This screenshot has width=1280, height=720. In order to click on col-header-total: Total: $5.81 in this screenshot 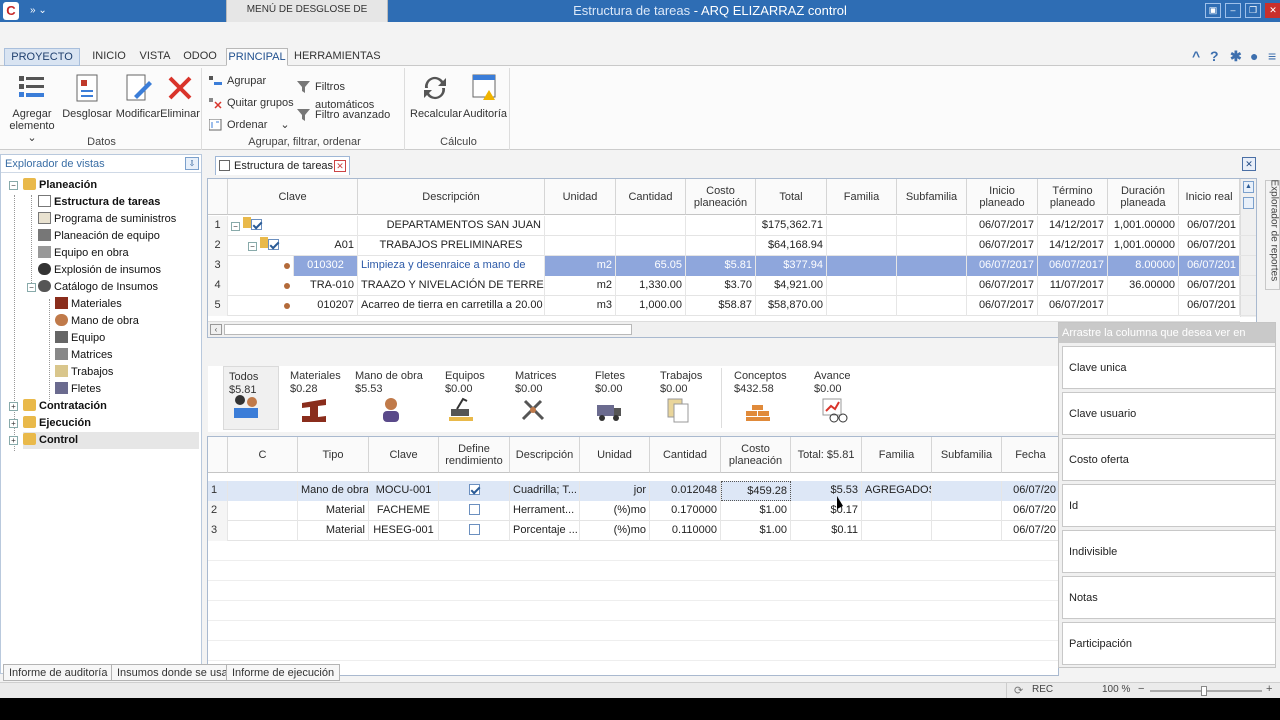, I will do `click(826, 455)`.